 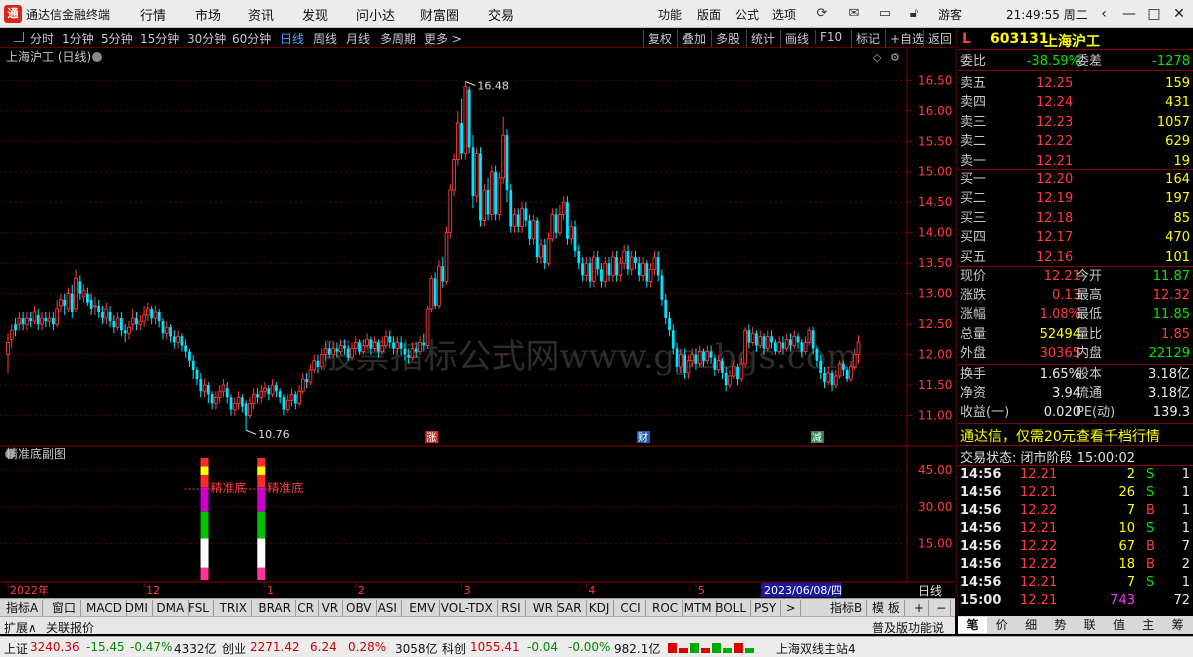 I want to click on settings-icon: ⚙, so click(x=895, y=57).